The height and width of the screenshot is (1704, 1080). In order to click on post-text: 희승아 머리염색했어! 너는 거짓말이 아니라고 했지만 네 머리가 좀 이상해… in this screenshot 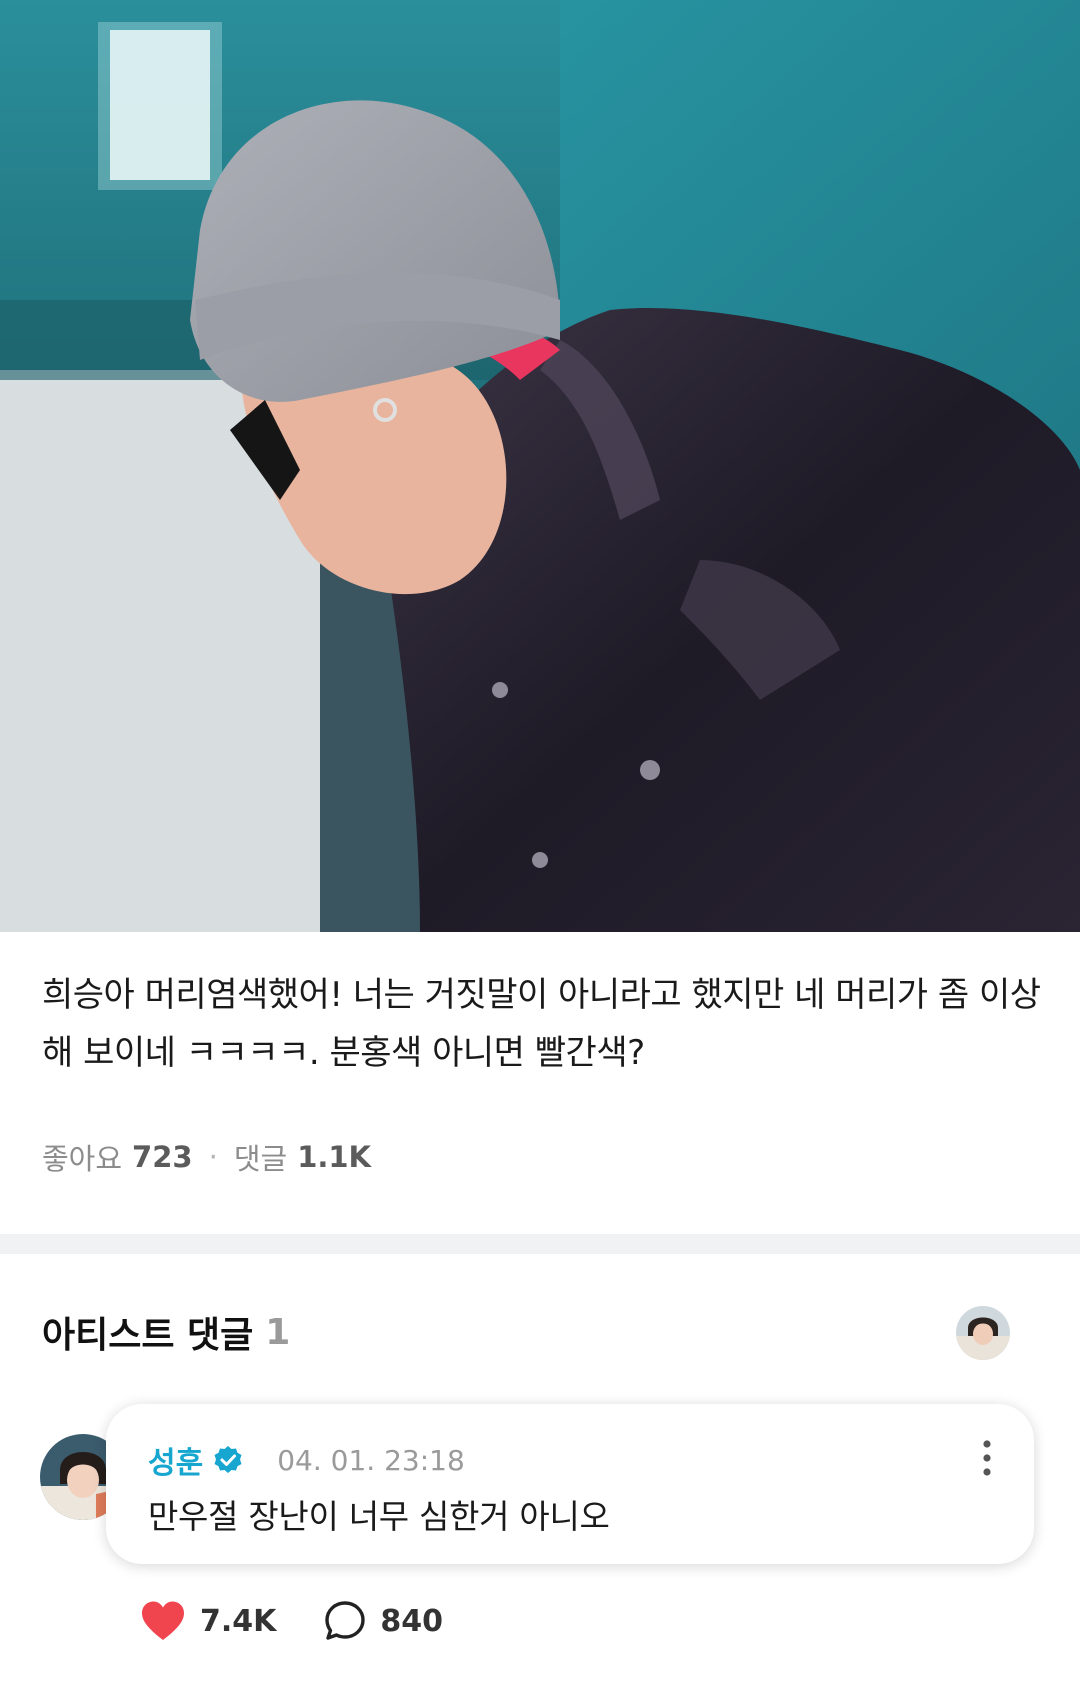, I will do `click(541, 1024)`.